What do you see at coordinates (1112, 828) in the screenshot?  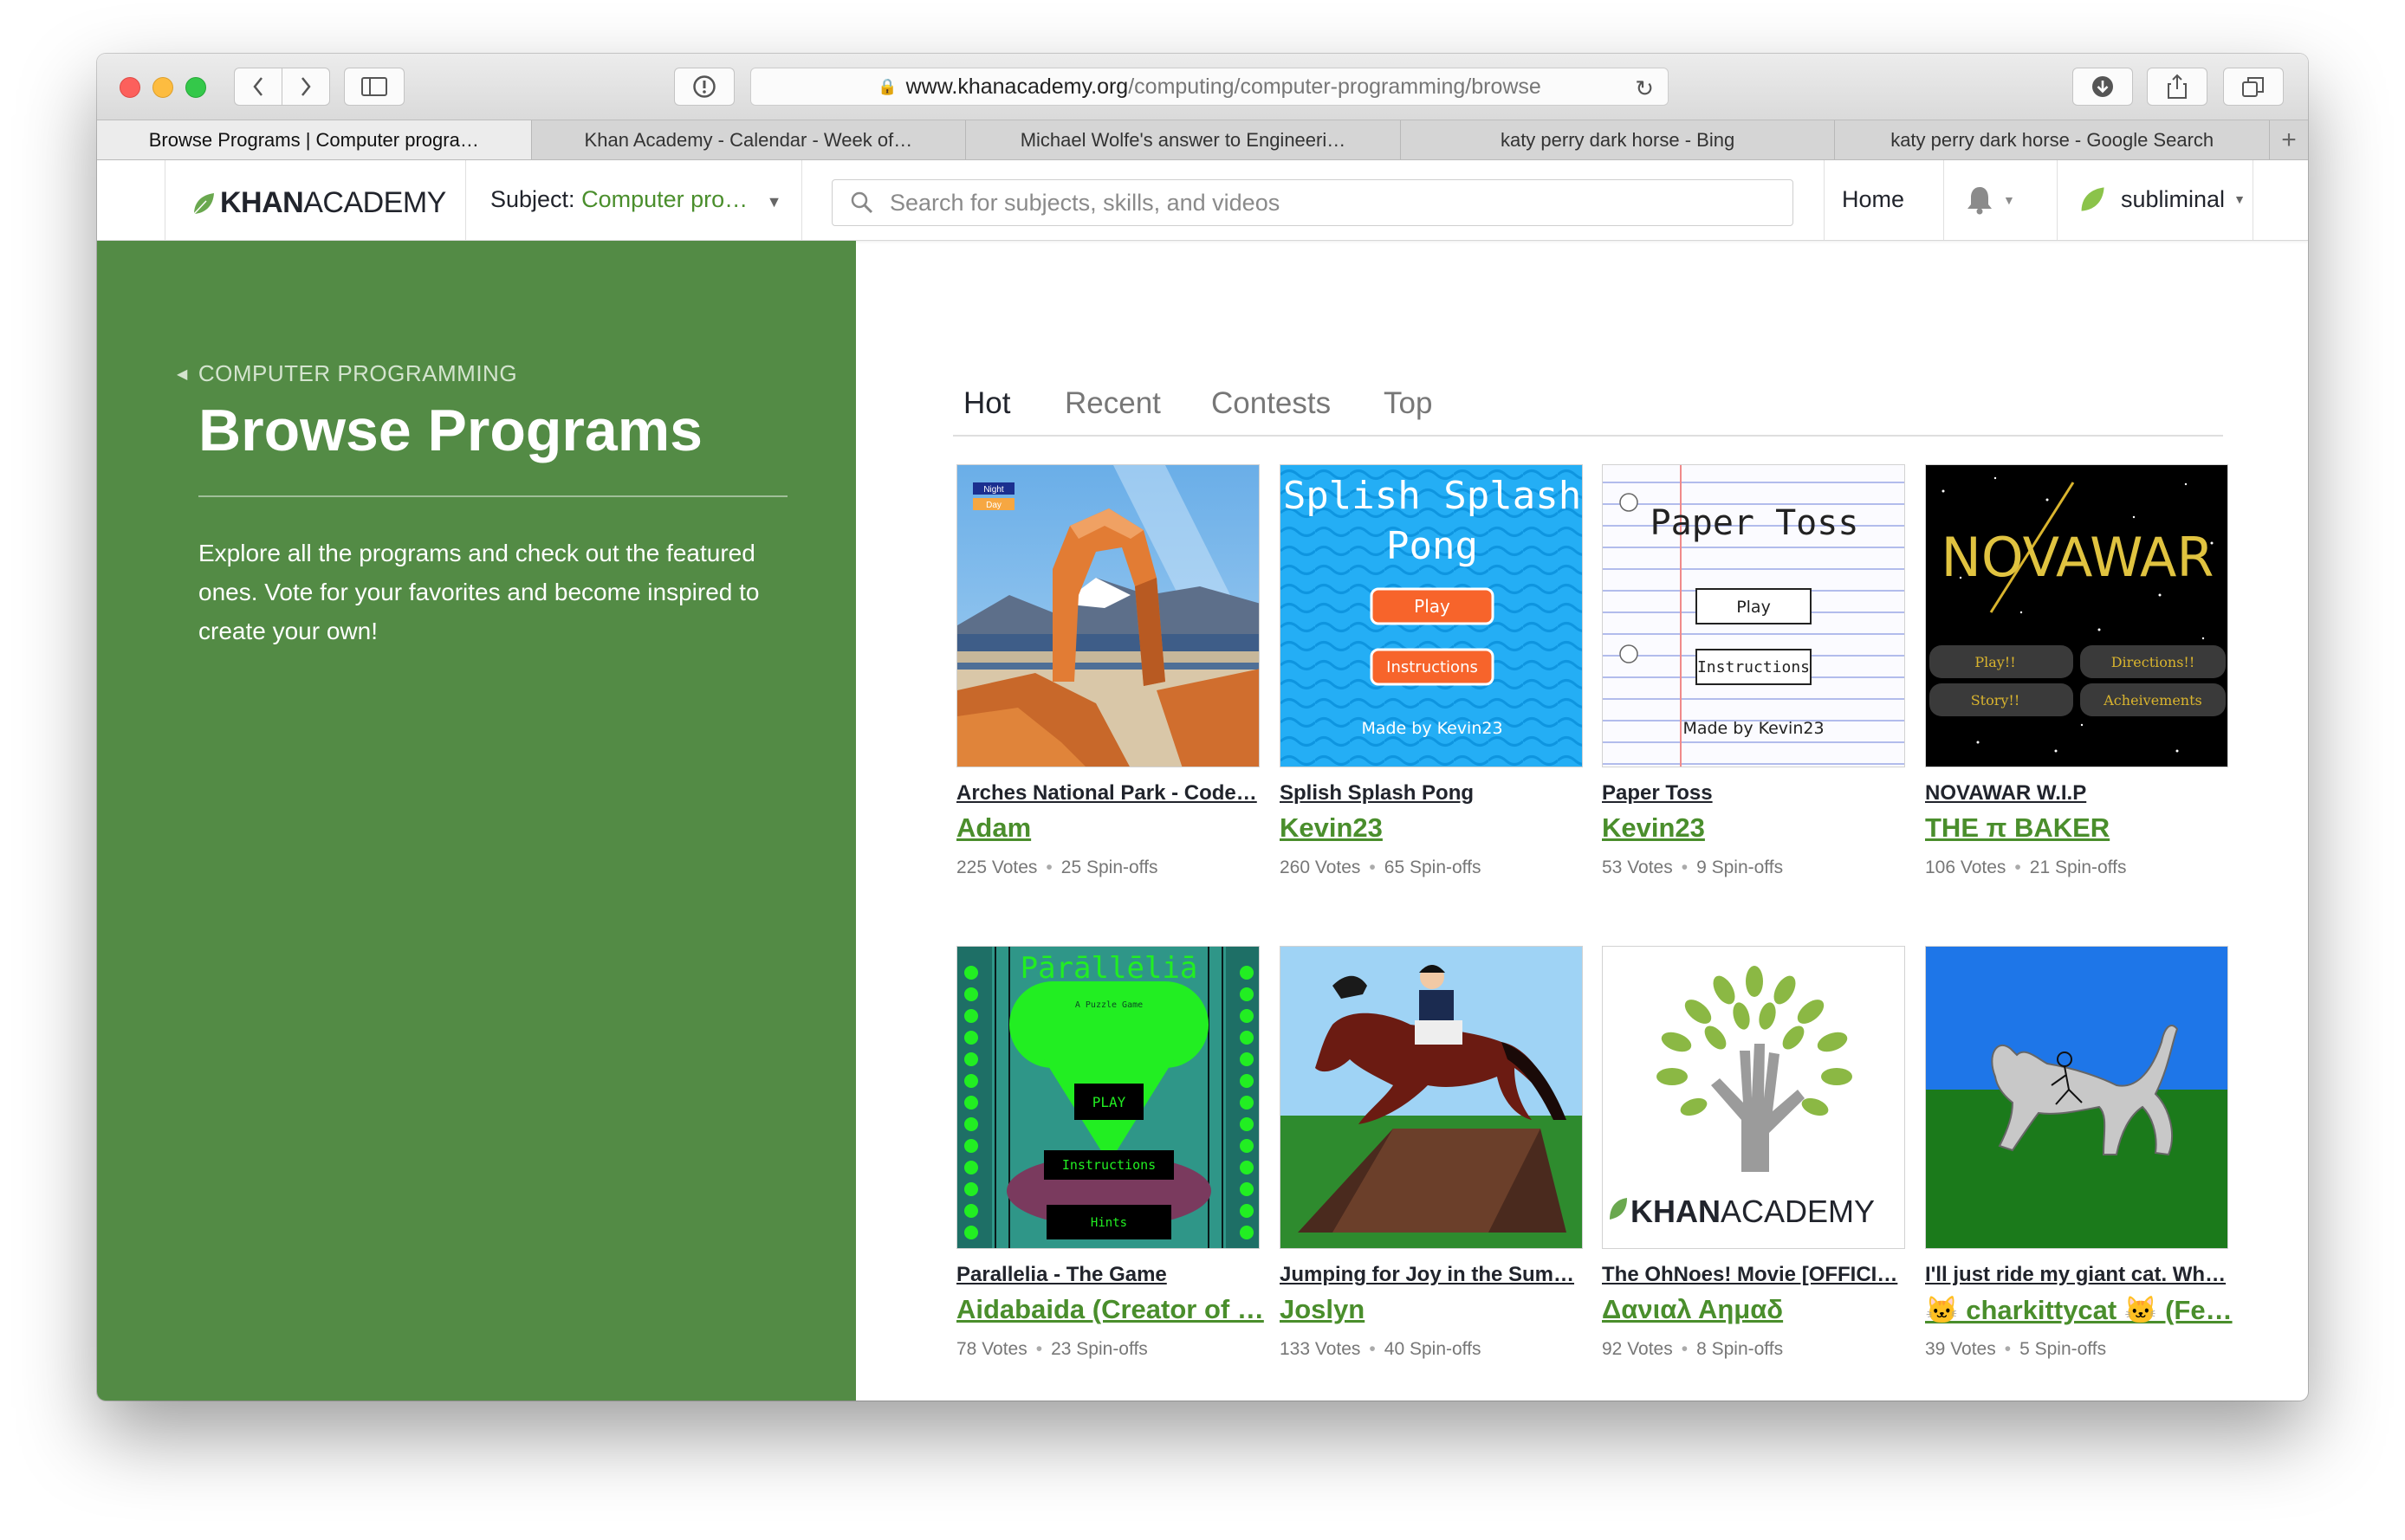 I see `program-author: Adam` at bounding box center [1112, 828].